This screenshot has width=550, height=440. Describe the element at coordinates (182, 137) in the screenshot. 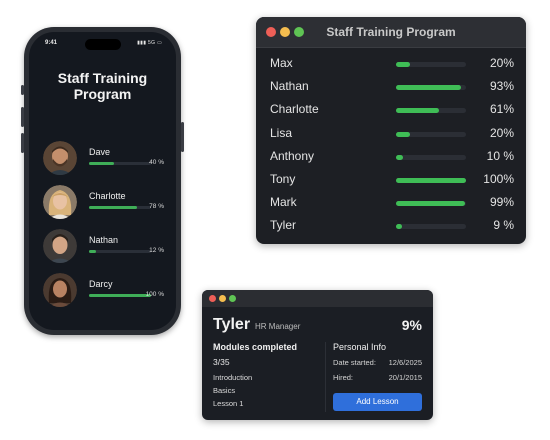

I see `phone-power-button` at that location.